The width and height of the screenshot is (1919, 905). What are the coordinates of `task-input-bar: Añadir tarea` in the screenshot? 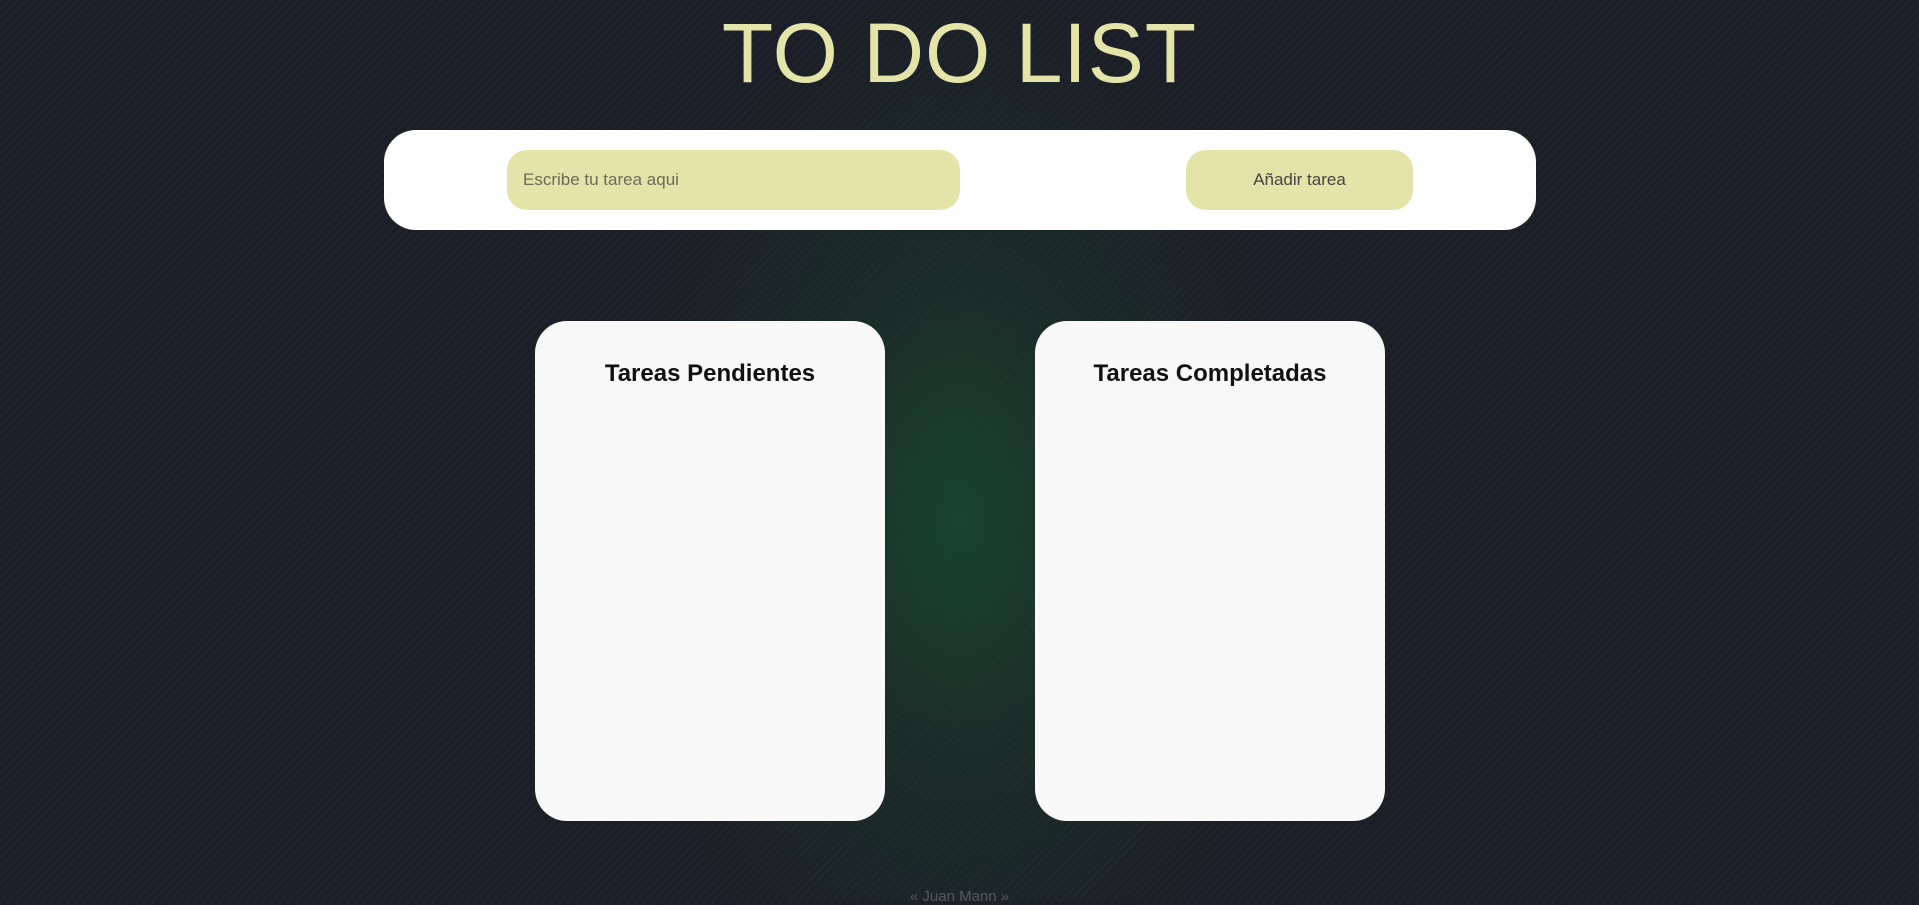 It's located at (960, 180).